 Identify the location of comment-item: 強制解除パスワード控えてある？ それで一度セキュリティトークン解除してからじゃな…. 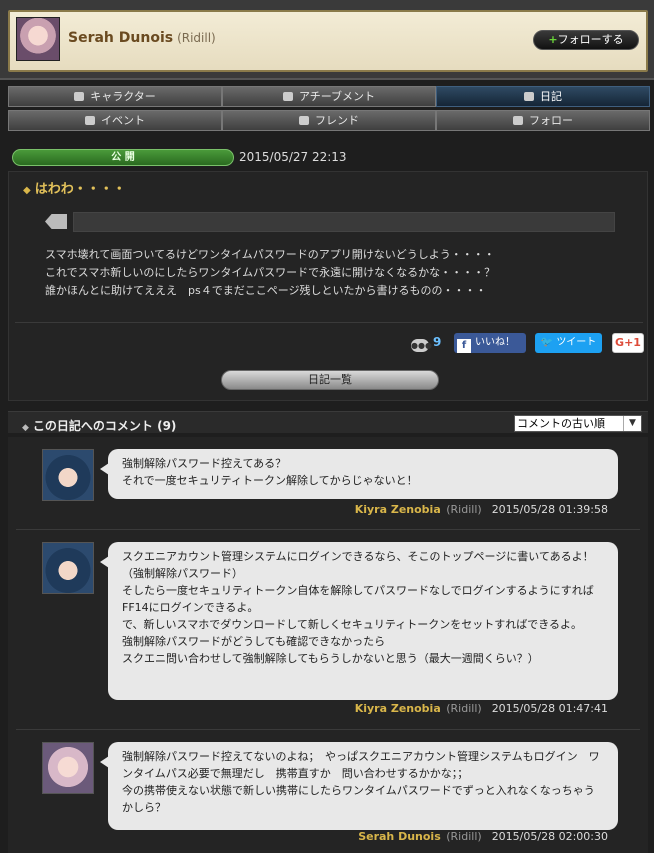
(328, 483).